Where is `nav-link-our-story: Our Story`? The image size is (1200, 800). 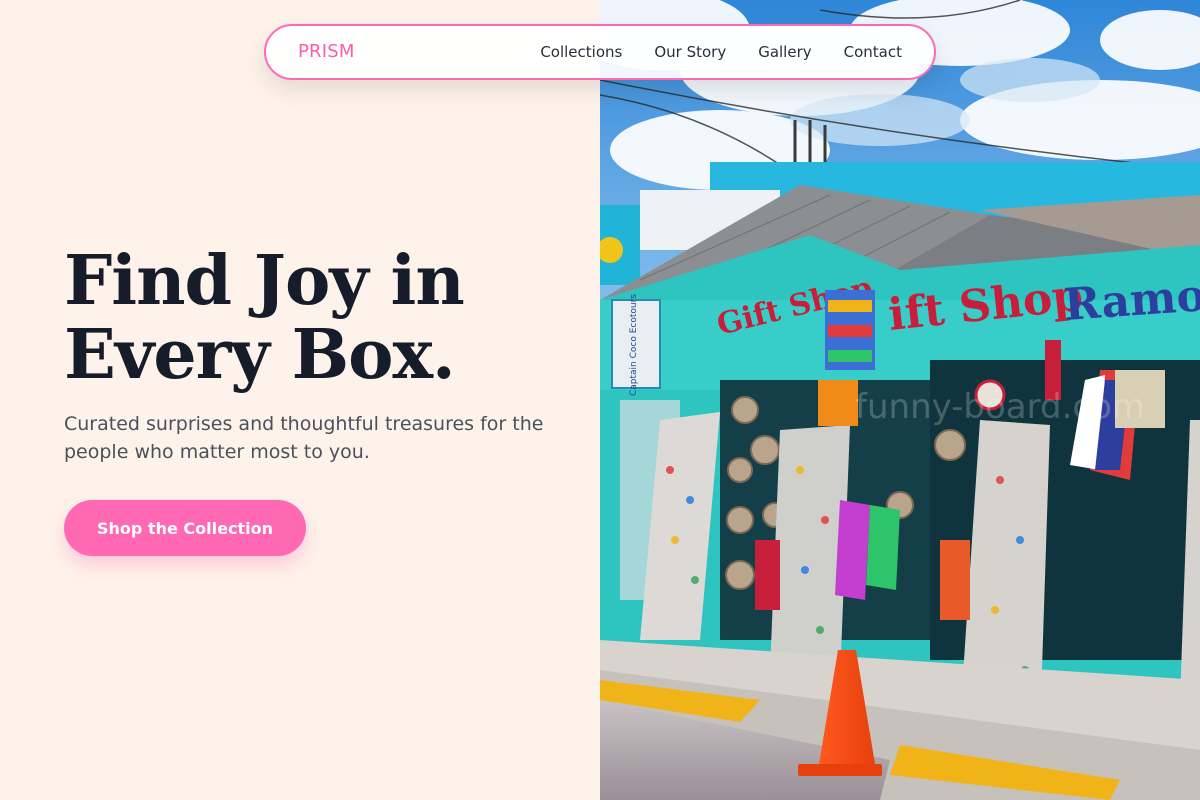
nav-link-our-story: Our Story is located at coordinates (690, 52).